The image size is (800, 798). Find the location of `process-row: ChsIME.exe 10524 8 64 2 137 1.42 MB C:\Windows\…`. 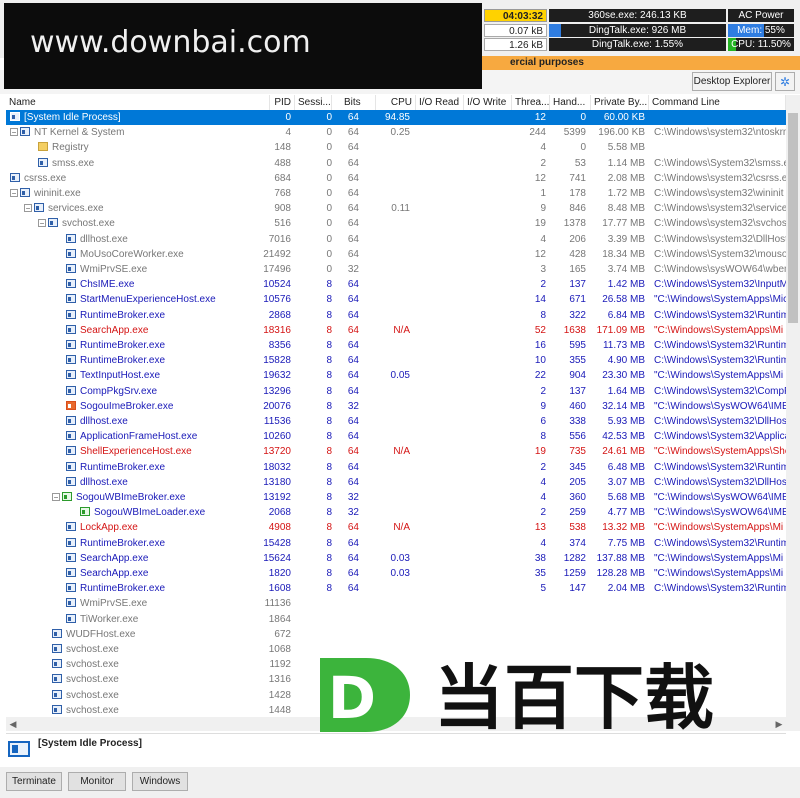

process-row: ChsIME.exe 10524 8 64 2 137 1.42 MB C:\Windows\… is located at coordinates (396, 284).